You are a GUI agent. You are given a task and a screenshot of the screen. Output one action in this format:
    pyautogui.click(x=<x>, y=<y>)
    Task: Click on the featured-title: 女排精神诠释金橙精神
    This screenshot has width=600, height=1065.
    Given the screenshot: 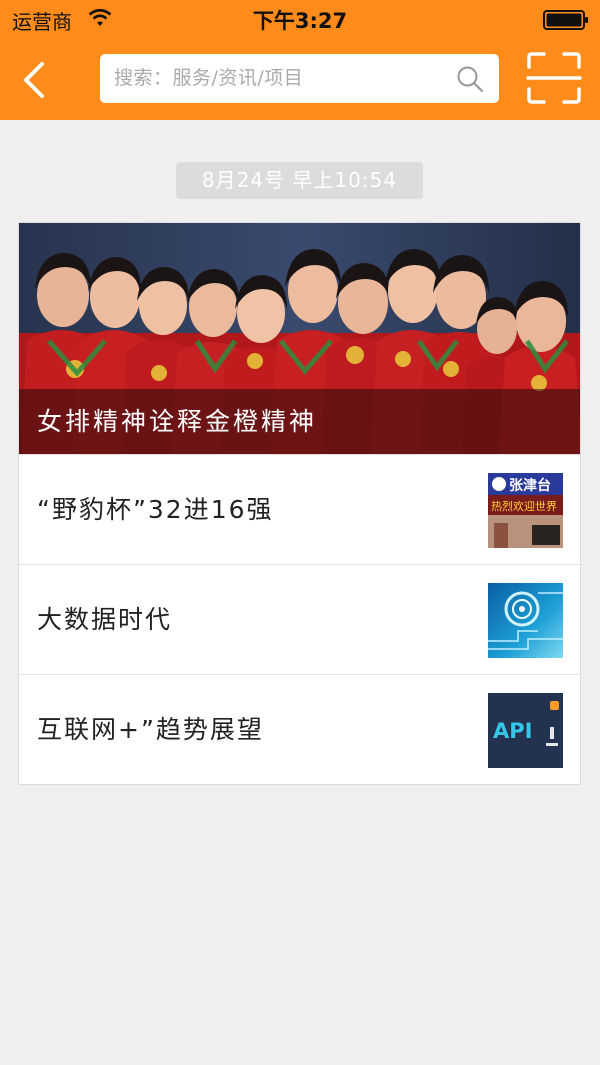 What is the action you would take?
    pyautogui.click(x=177, y=421)
    